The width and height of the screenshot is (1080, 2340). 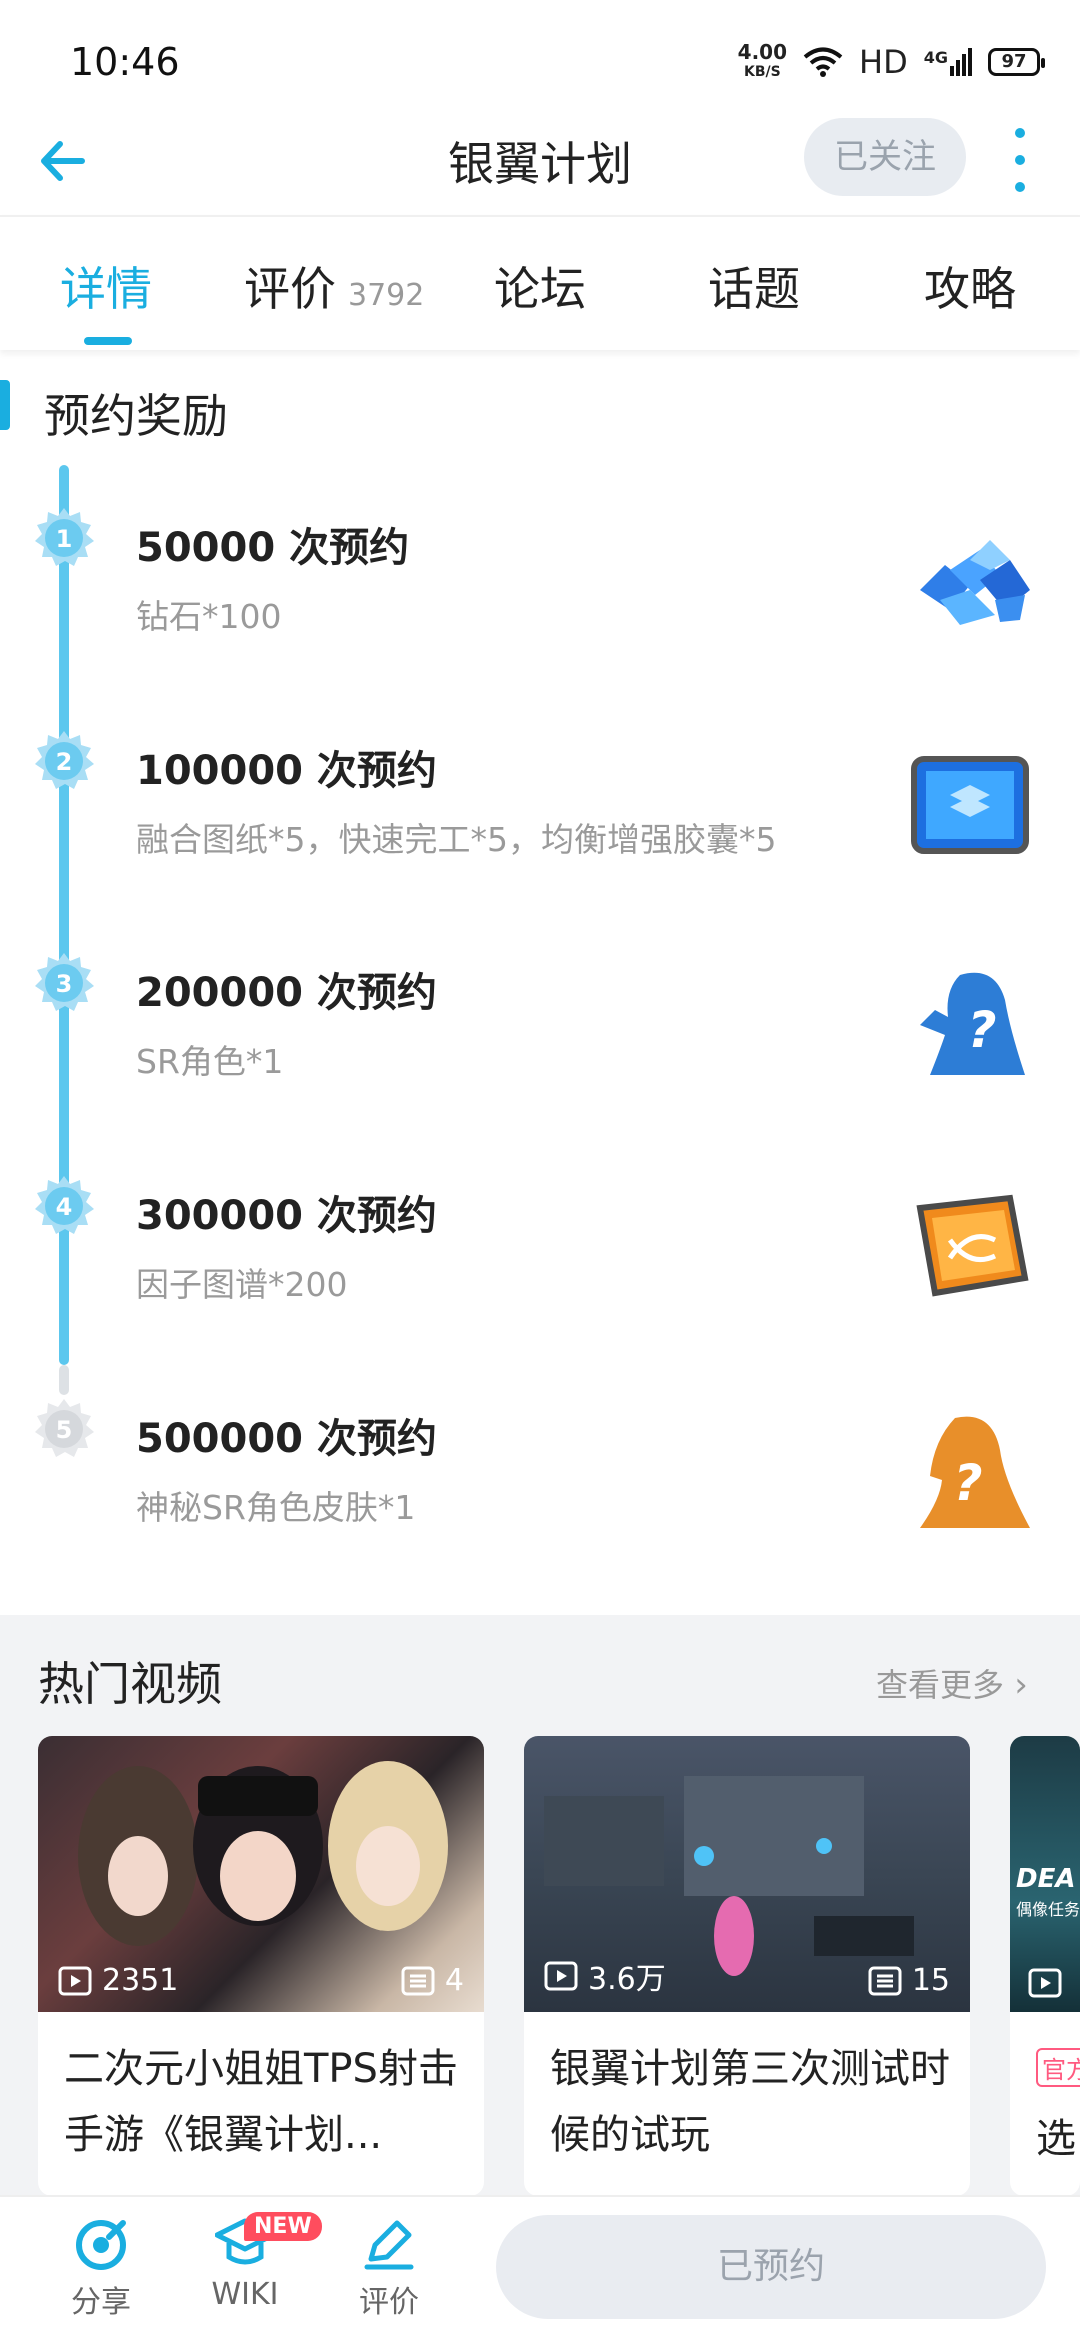 I want to click on video-caption: 银翼计划第三次测试时候的试玩, so click(x=750, y=2102).